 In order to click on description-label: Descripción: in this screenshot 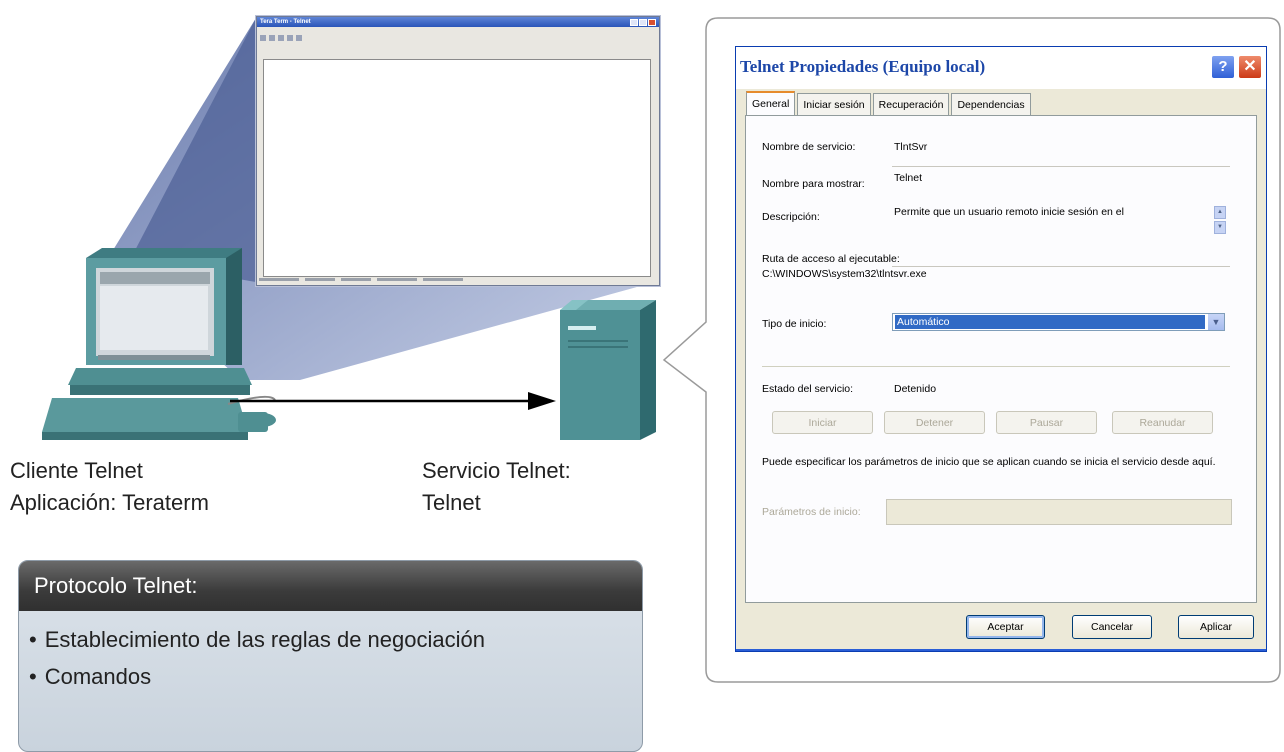, I will do `click(791, 217)`.